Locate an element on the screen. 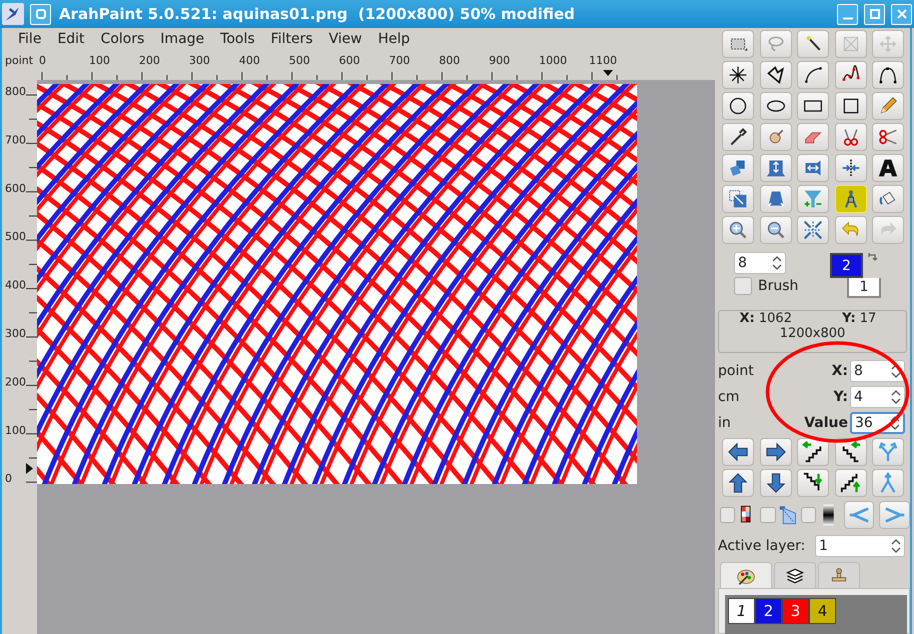 The height and width of the screenshot is (634, 914). background-color-swatch: 1 is located at coordinates (864, 288).